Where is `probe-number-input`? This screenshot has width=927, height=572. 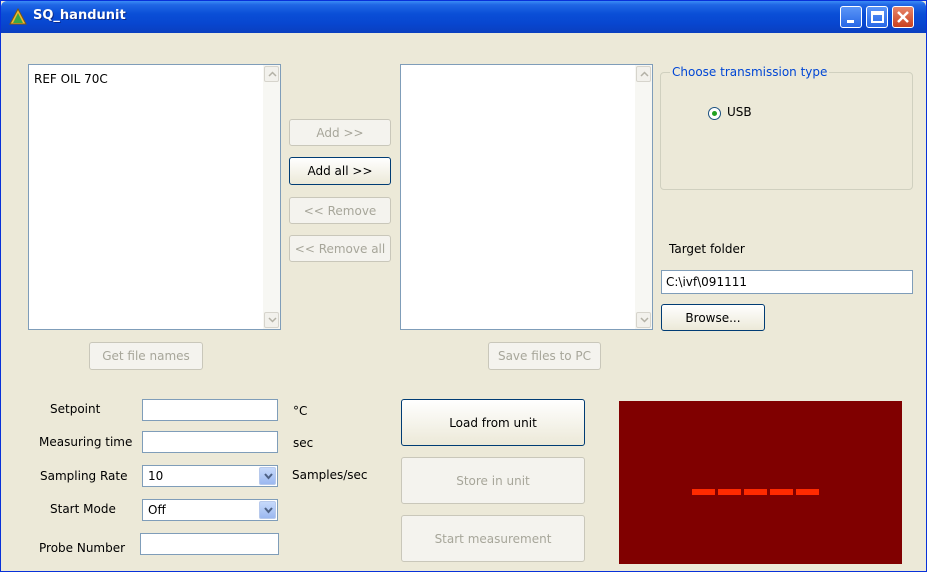
probe-number-input is located at coordinates (209, 544).